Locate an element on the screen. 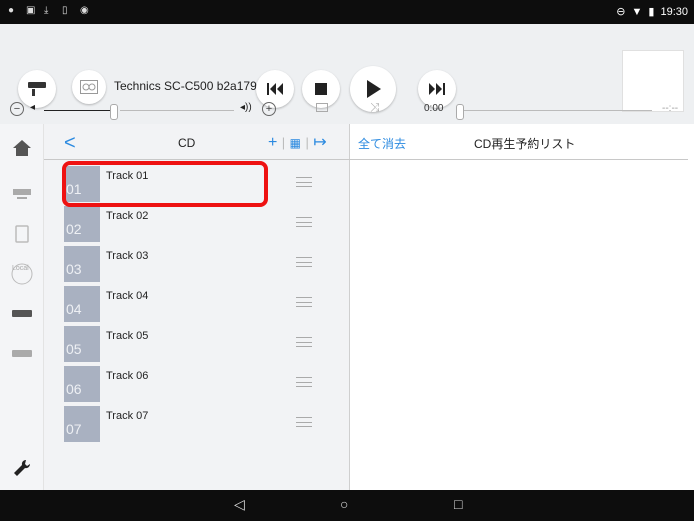  volume-progress-row: − ◂ ◂)) + ⤨ 0:00 --:-- is located at coordinates (347, 109).